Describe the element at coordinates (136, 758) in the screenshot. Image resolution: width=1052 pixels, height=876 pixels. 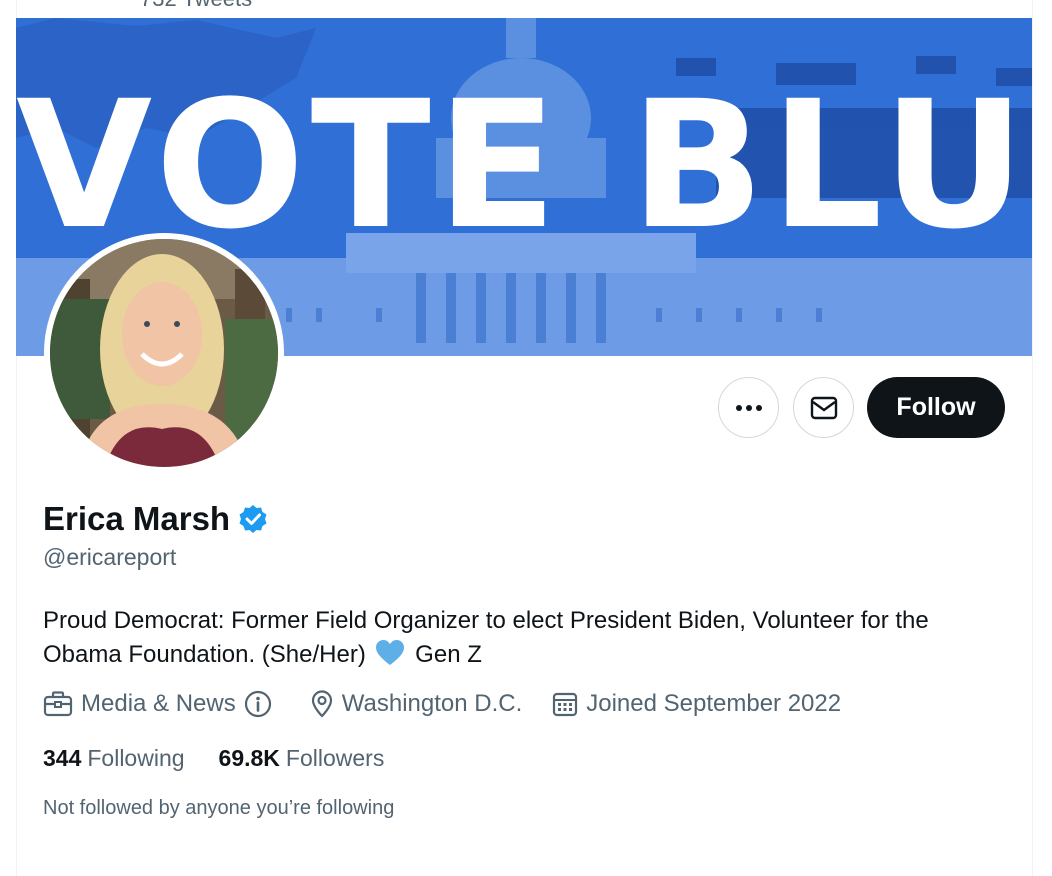
I see `following-label: Following` at that location.